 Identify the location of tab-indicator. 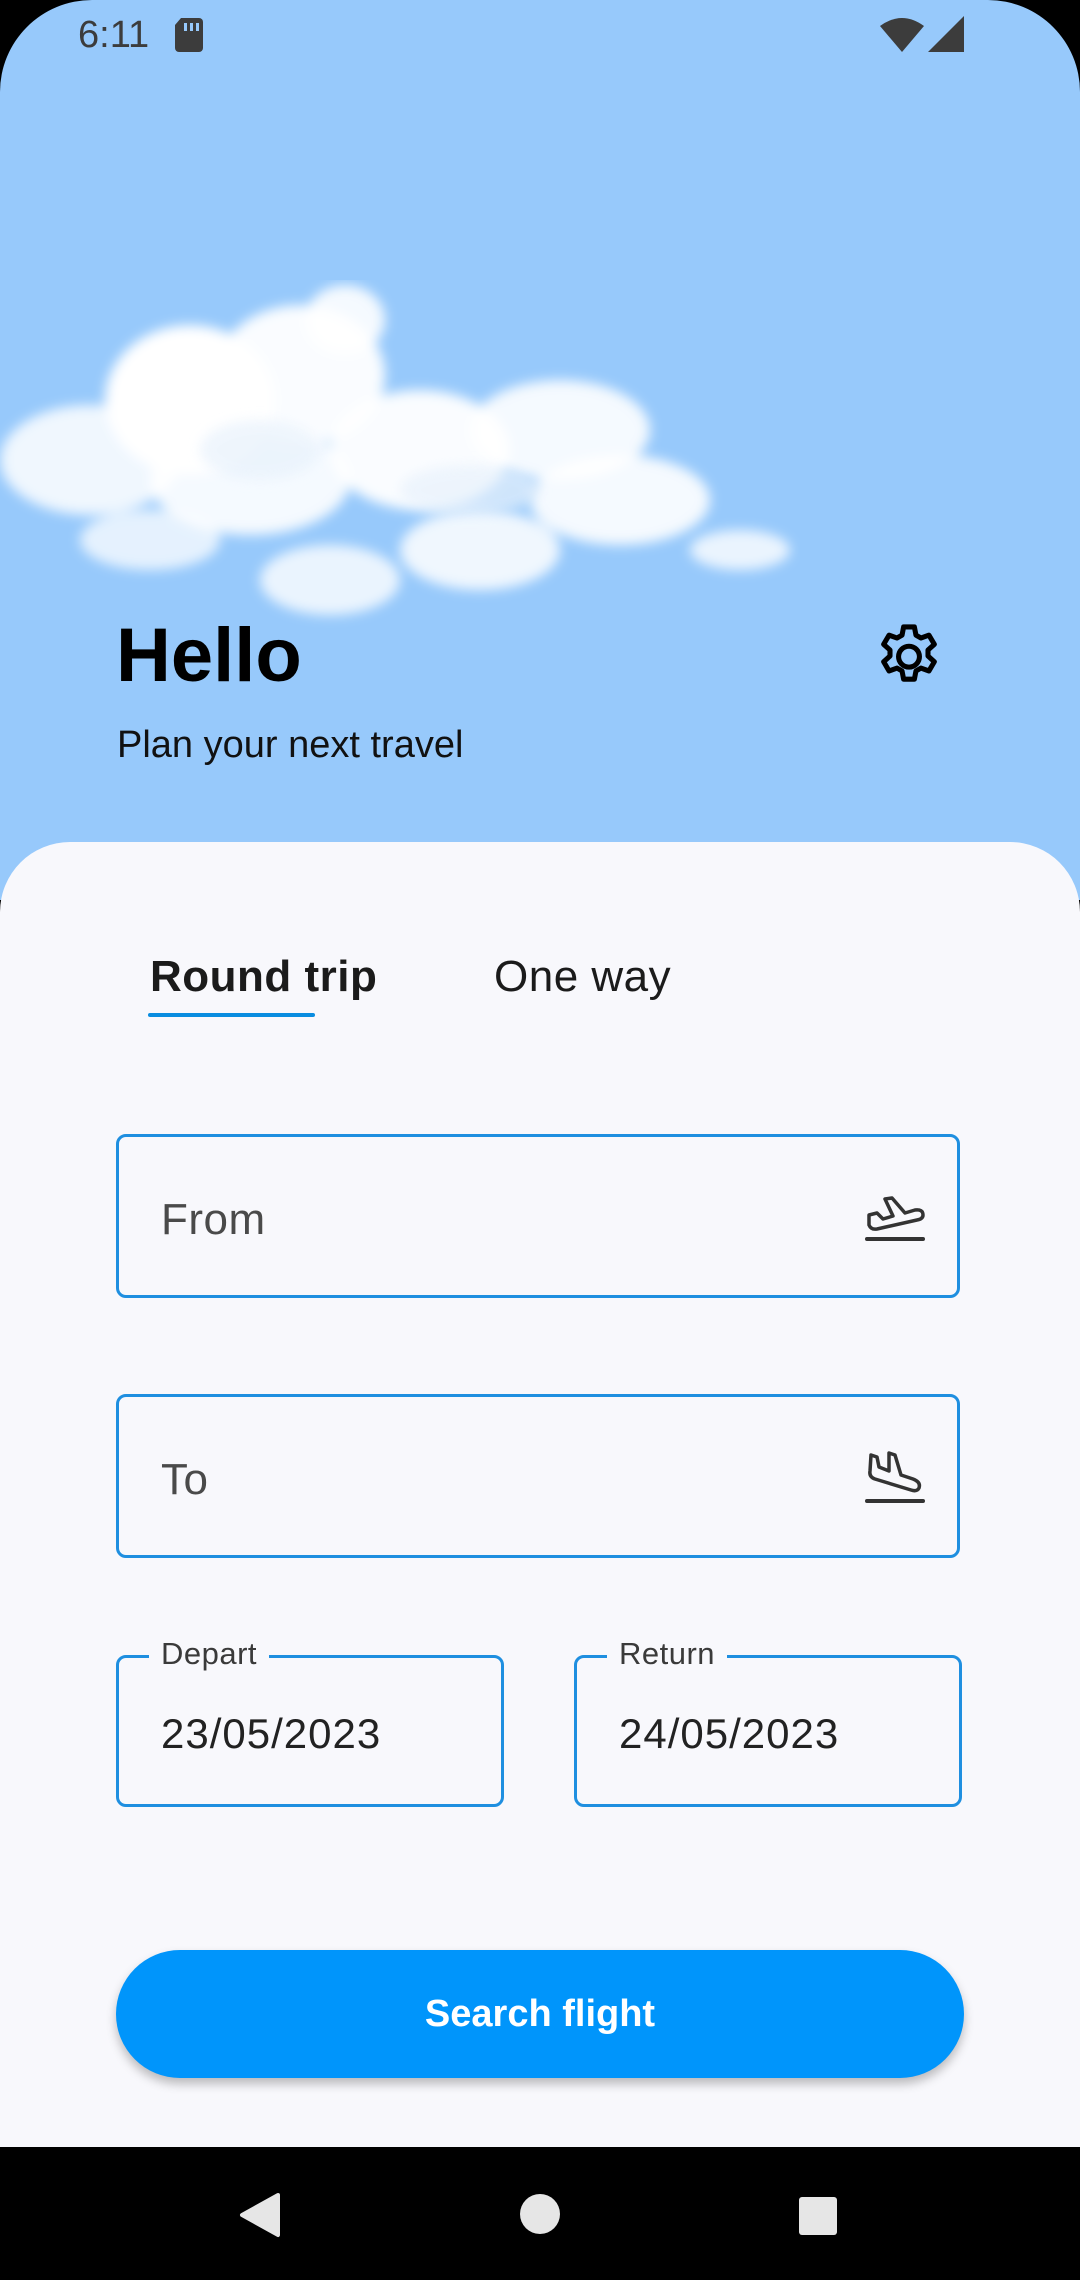
(231, 1015).